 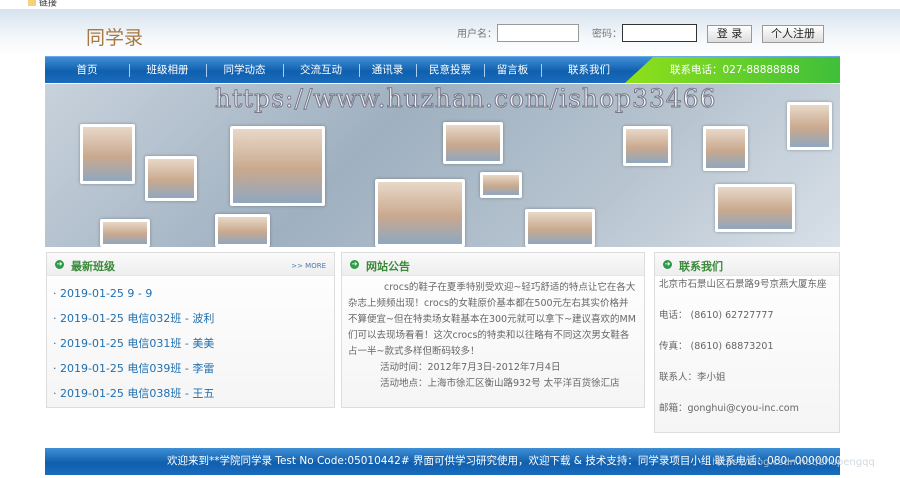 What do you see at coordinates (190, 368) in the screenshot?
I see `class-item: · 2019-01-25 电信039班 - 李雷` at bounding box center [190, 368].